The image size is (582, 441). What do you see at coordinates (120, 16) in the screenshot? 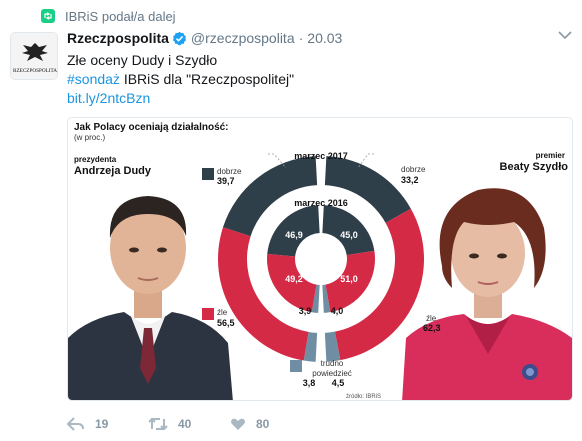
I see `retweet-context-text: IBRiS podał/a dalej` at bounding box center [120, 16].